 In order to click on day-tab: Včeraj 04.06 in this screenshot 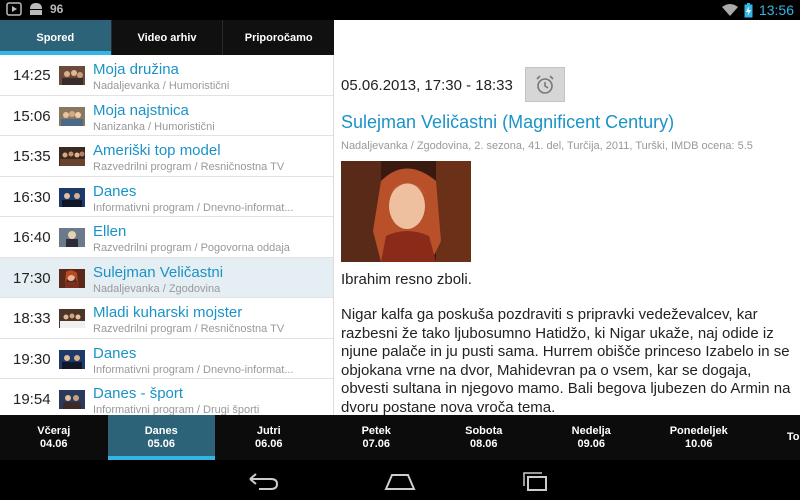, I will do `click(54, 437)`.